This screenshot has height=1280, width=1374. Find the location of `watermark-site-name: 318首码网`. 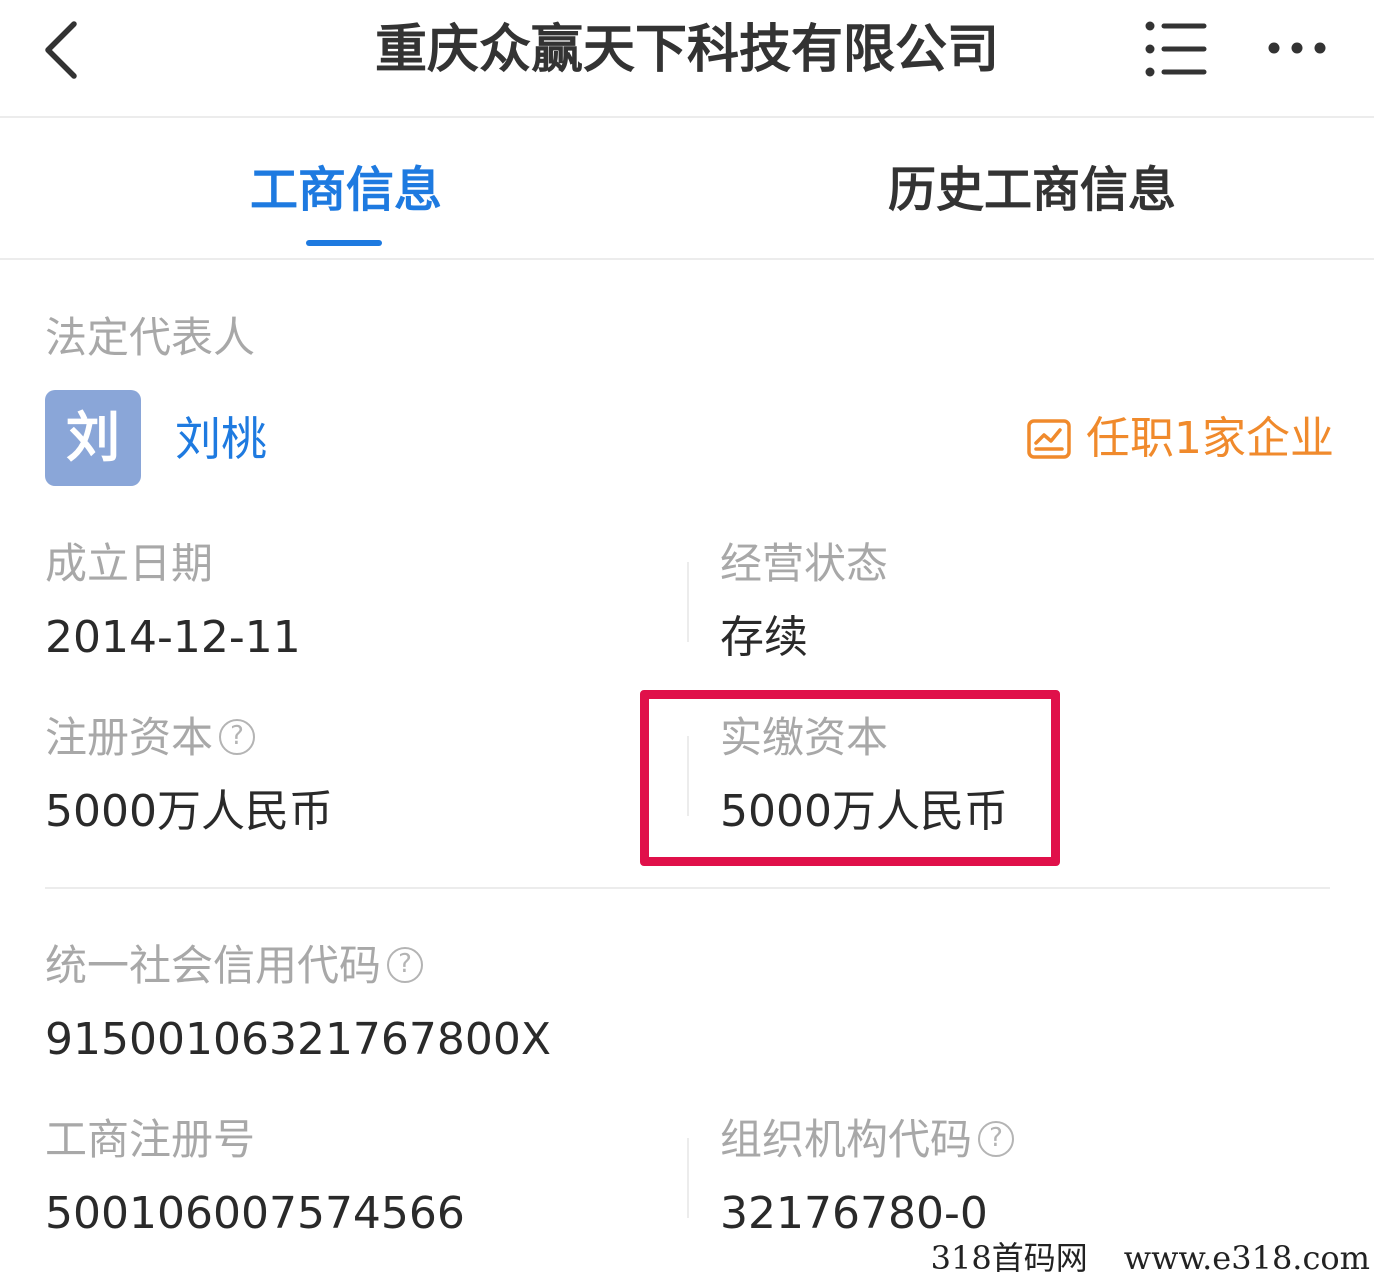

watermark-site-name: 318首码网 is located at coordinates (1009, 1258).